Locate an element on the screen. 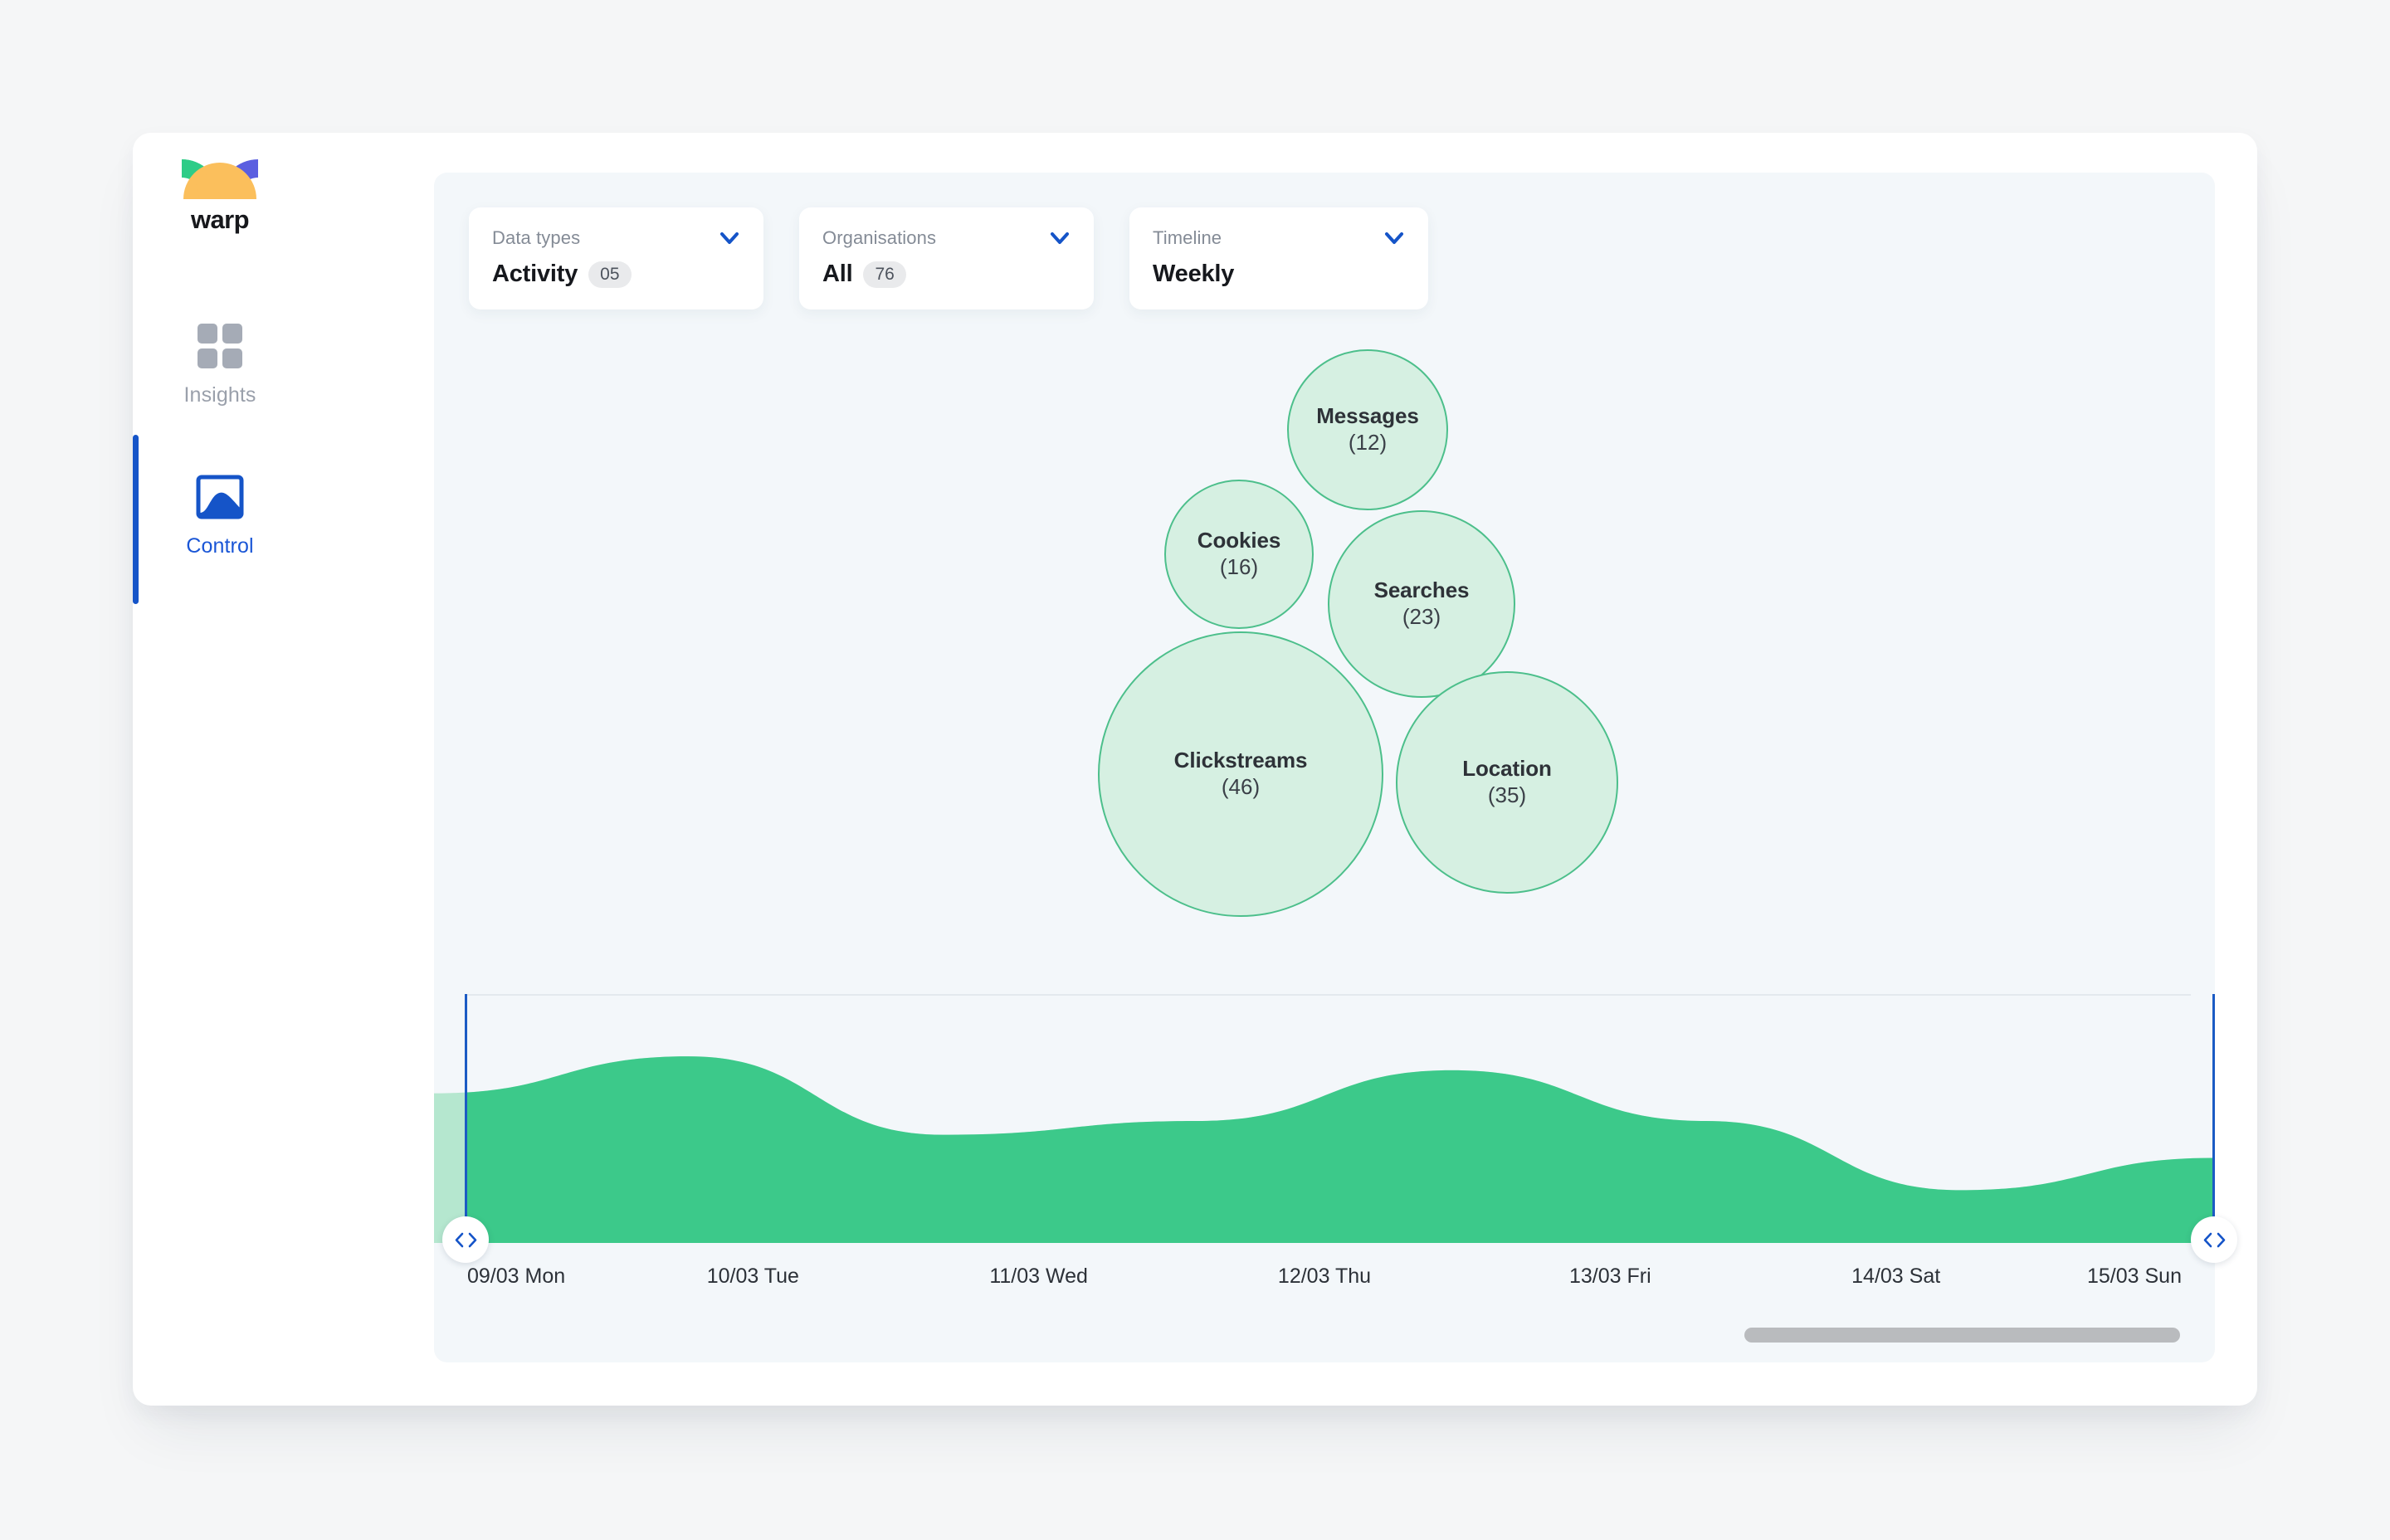 Image resolution: width=2390 pixels, height=1540 pixels. grid-icon is located at coordinates (220, 346).